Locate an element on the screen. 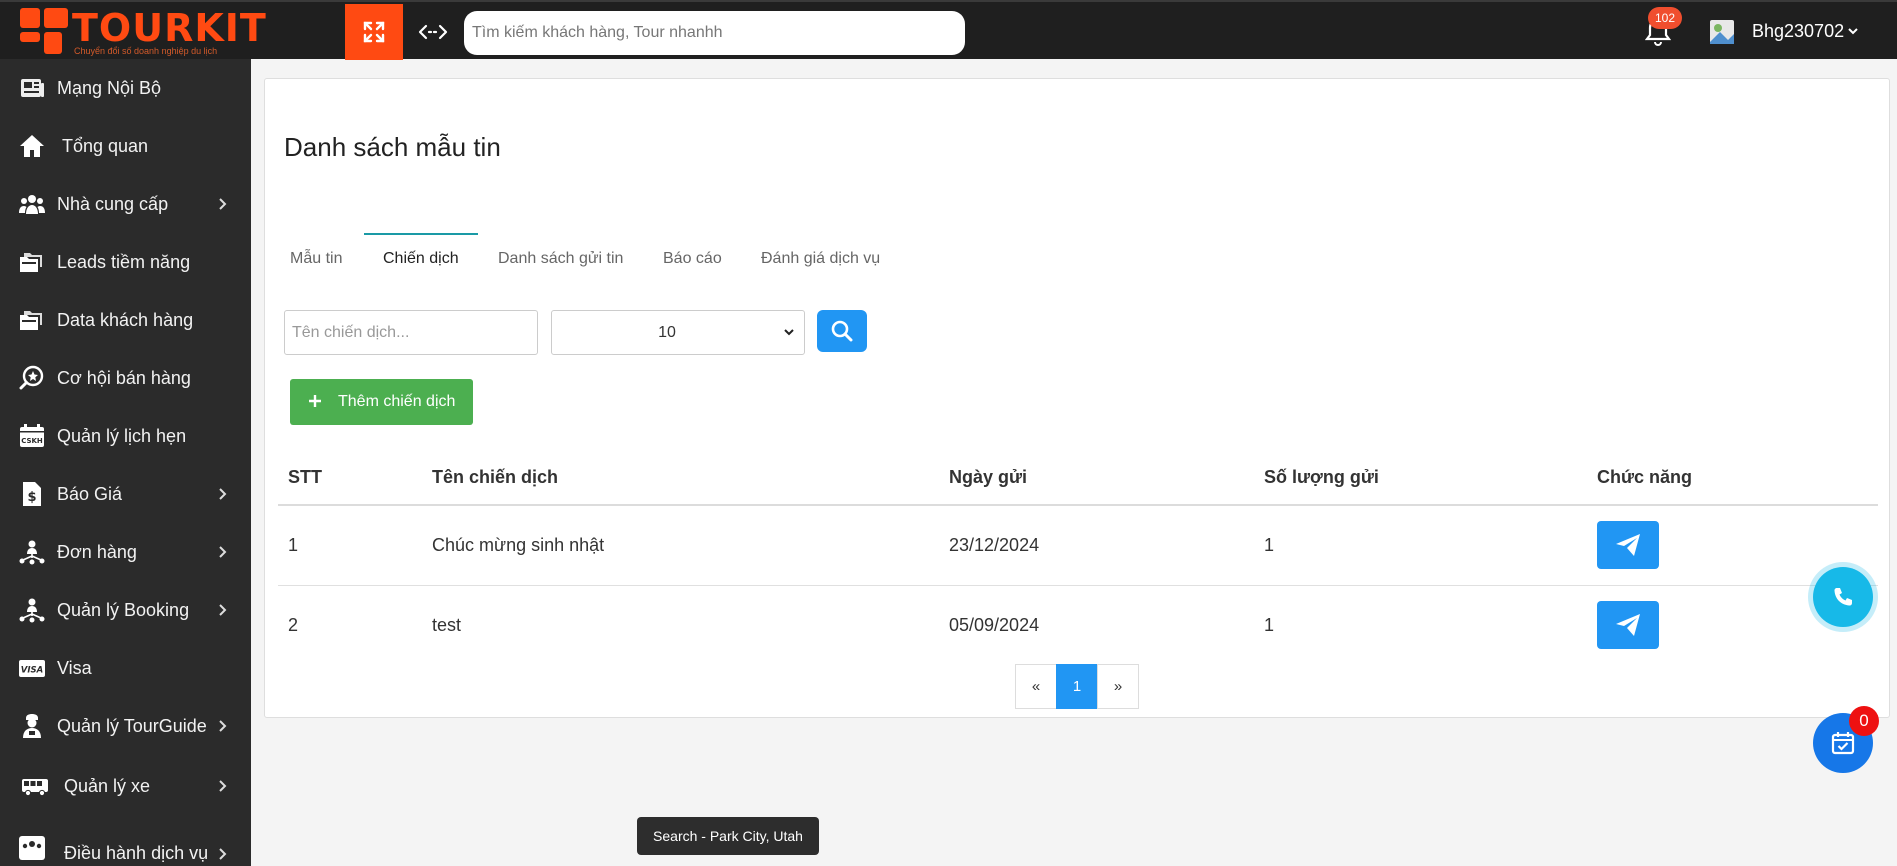 The image size is (1897, 866). sidebar-item-label: Tổng quan is located at coordinates (105, 145).